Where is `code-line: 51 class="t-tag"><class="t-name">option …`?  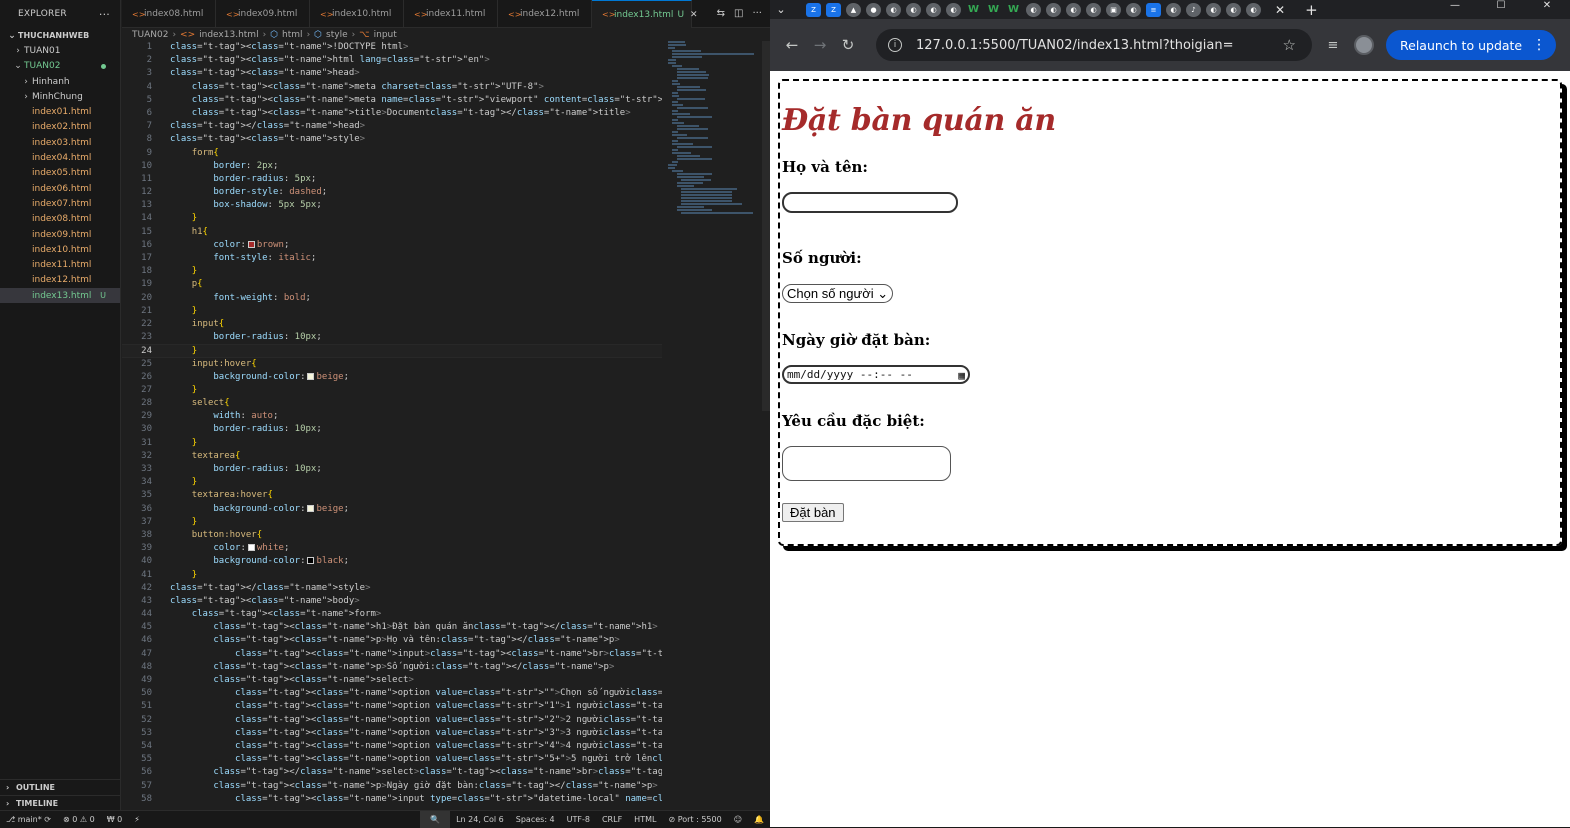
code-line: 51 class="t-tag"><class="t-name">option … is located at coordinates (392, 706).